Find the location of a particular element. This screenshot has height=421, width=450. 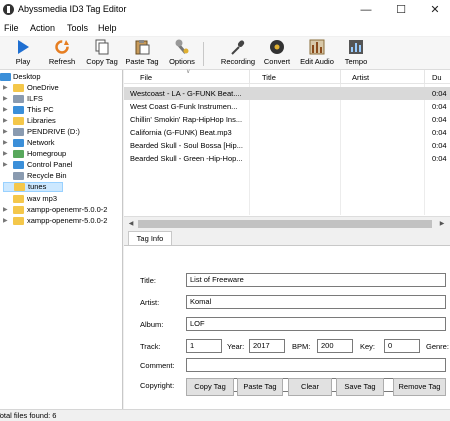

year-label: Year: is located at coordinates (236, 346).